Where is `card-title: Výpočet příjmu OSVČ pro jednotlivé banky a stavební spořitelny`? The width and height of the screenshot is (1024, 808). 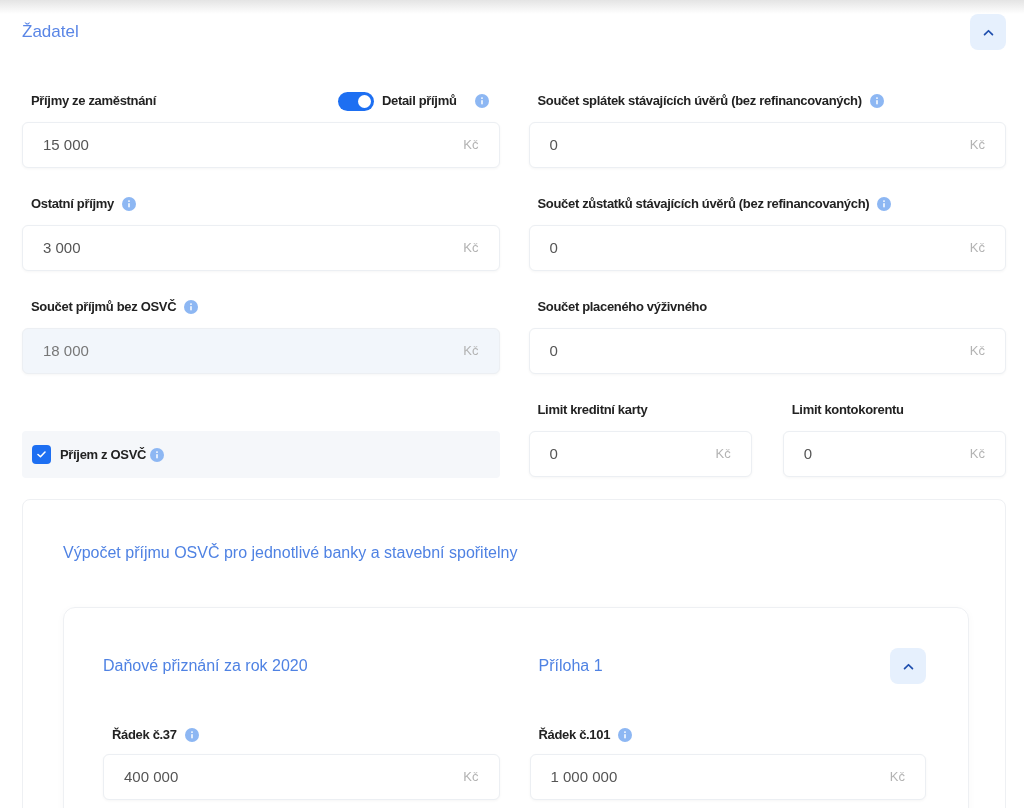
card-title: Výpočet příjmu OSVČ pro jednotlivé banky a stavební spořitelny is located at coordinates (290, 552).